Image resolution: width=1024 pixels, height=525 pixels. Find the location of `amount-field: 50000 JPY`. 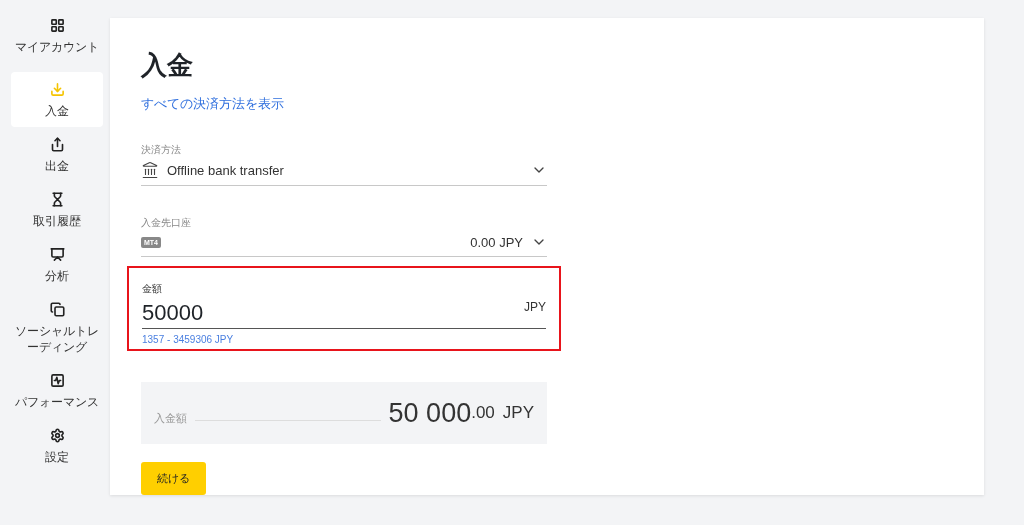

amount-field: 50000 JPY is located at coordinates (344, 314).